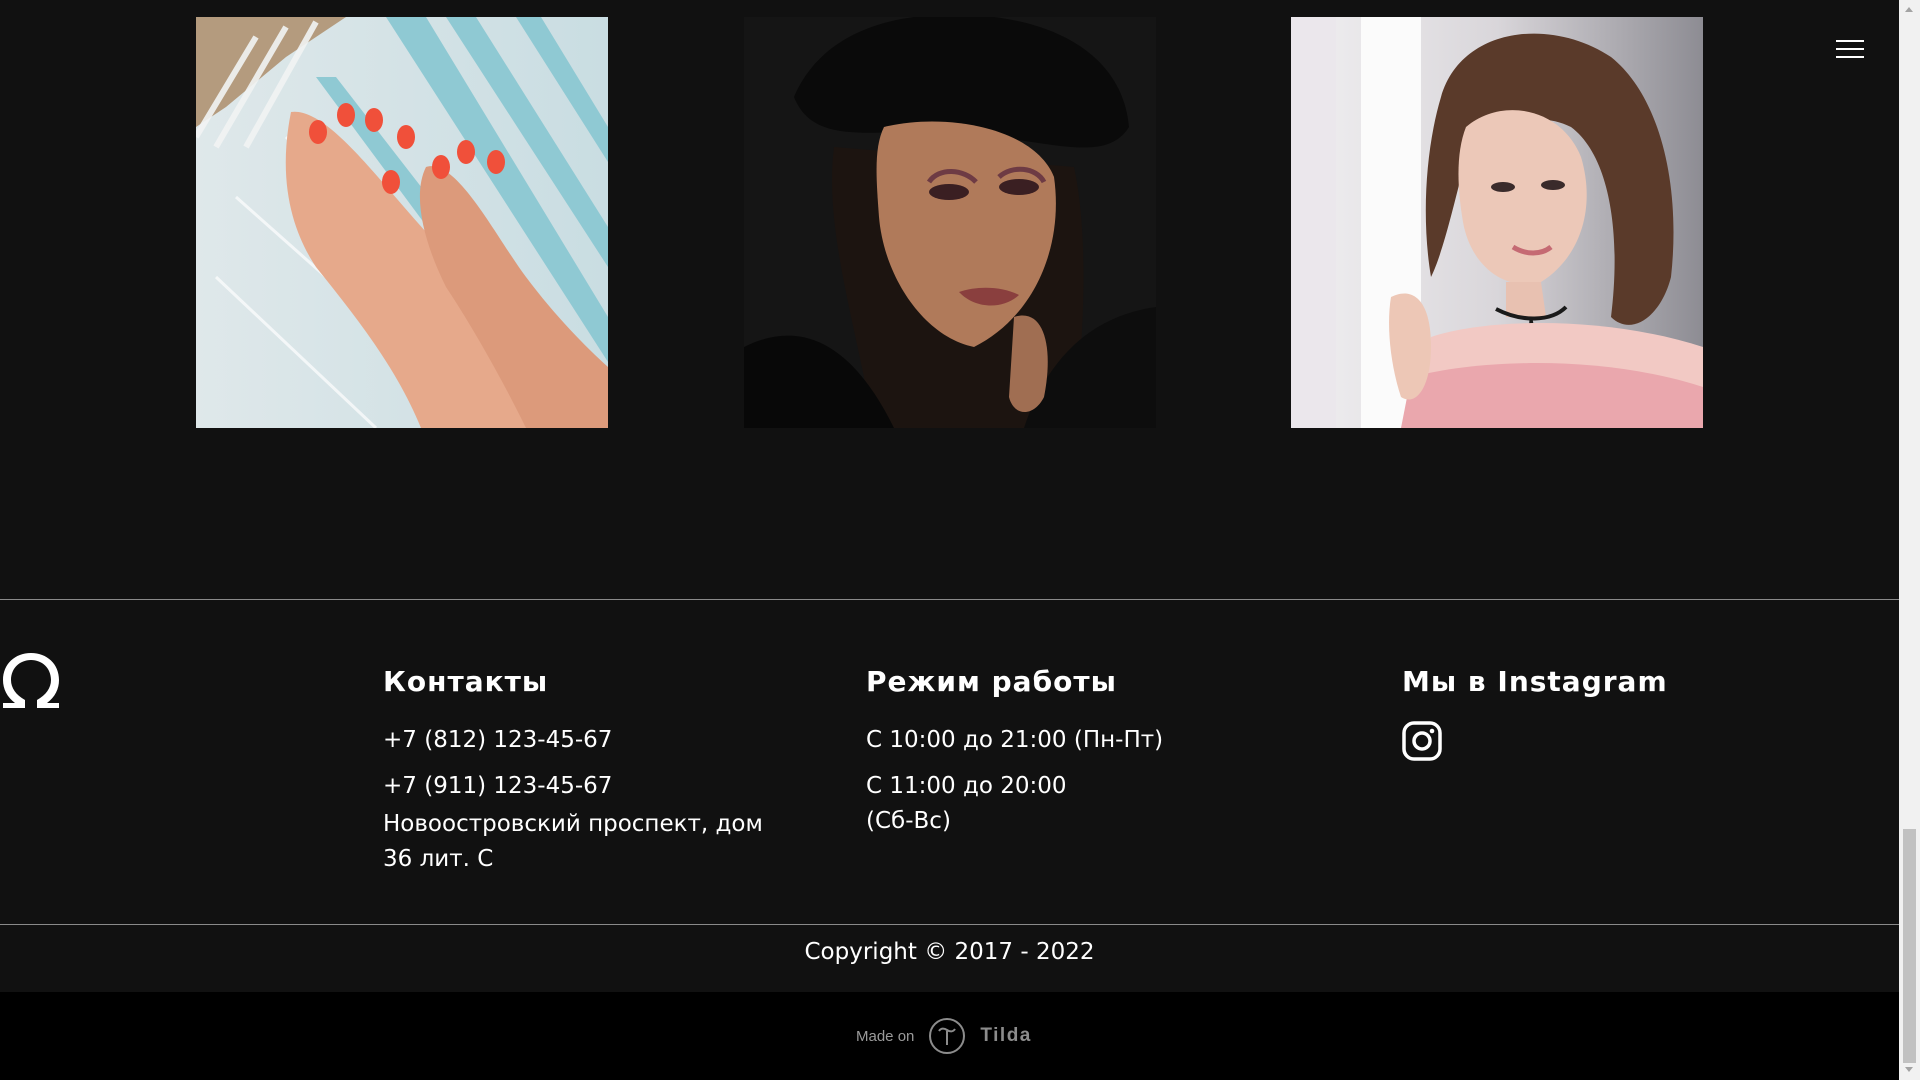 The width and height of the screenshot is (1920, 1080). I want to click on address-line-1: Новоостровский проспект, дом, so click(573, 824).